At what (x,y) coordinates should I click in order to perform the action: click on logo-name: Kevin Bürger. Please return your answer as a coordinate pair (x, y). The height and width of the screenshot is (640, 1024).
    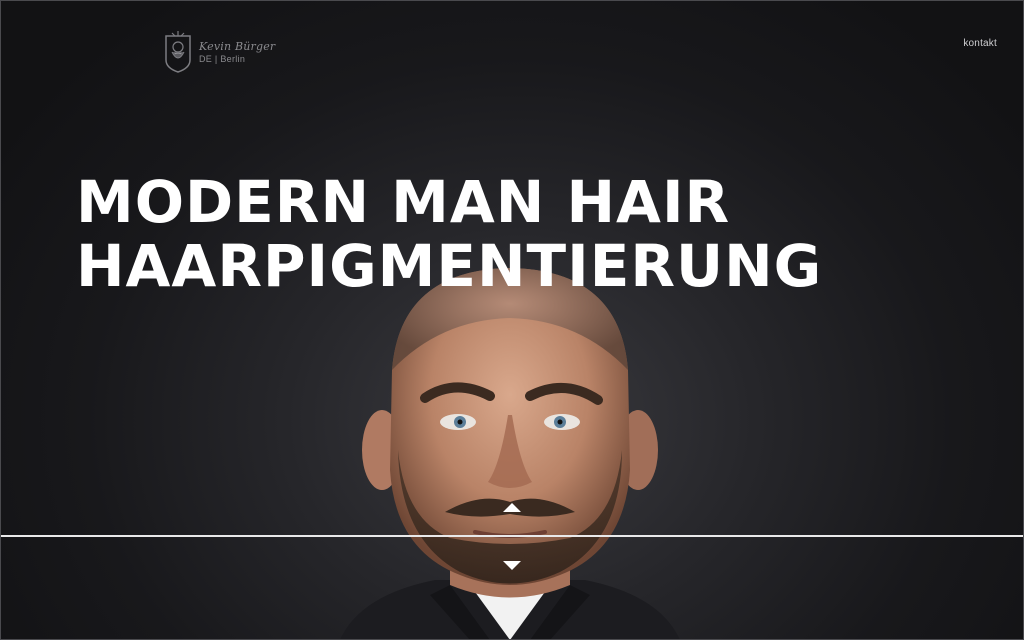
    Looking at the image, I should click on (237, 46).